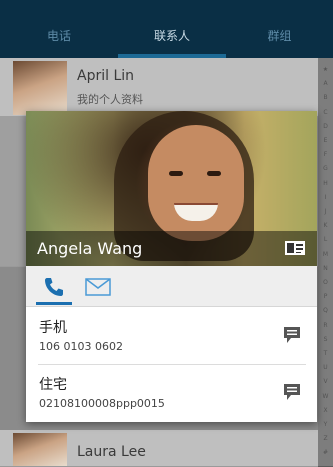  I want to click on alphabet-index-letter: ★, so click(325, 69).